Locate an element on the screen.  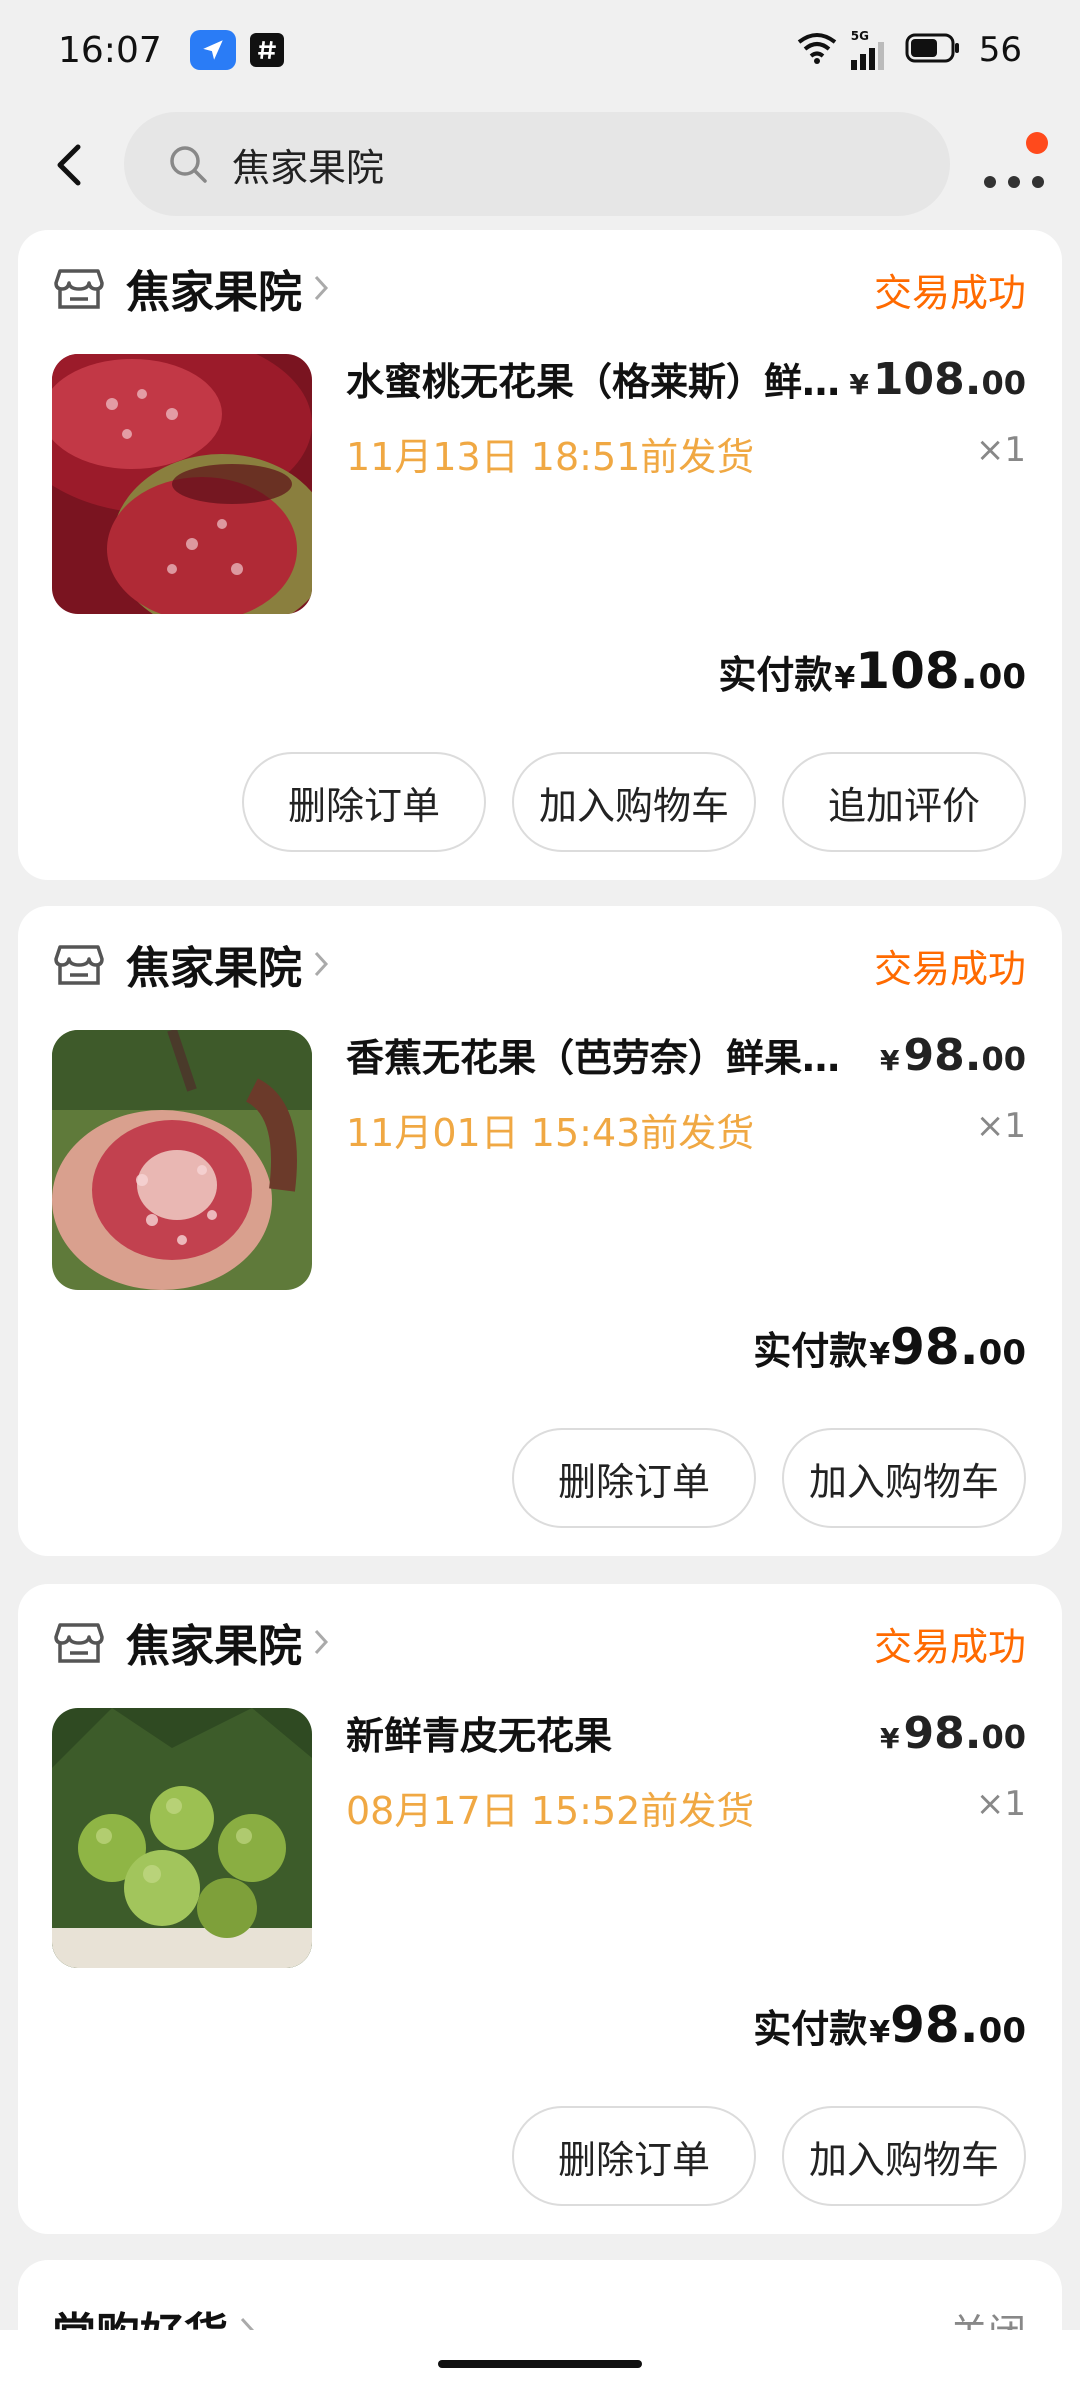
ship-time: 11月01日 15:43前发货 is located at coordinates (550, 1133).